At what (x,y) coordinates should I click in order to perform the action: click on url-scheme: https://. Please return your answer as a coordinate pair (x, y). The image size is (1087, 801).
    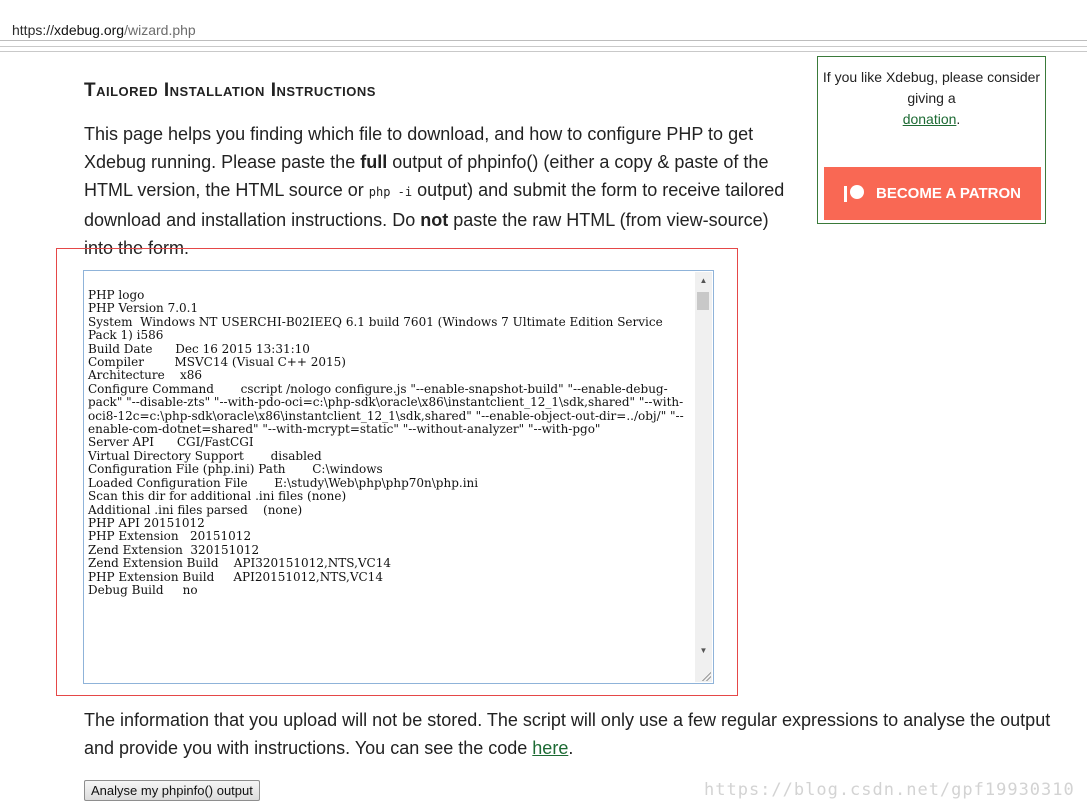
    Looking at the image, I should click on (33, 30).